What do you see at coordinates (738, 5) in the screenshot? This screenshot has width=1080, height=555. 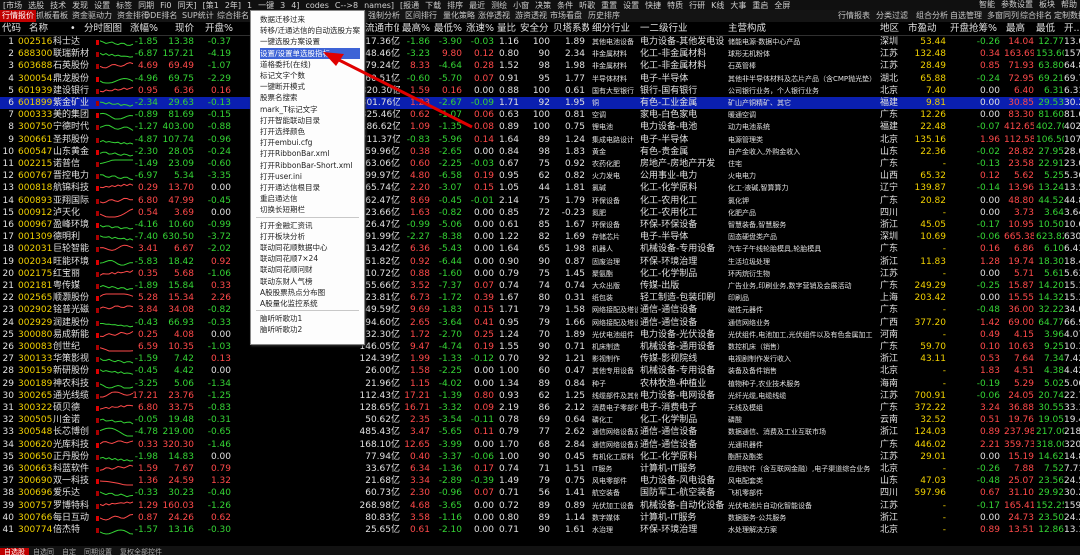 I see `menu-item: 大事` at bounding box center [738, 5].